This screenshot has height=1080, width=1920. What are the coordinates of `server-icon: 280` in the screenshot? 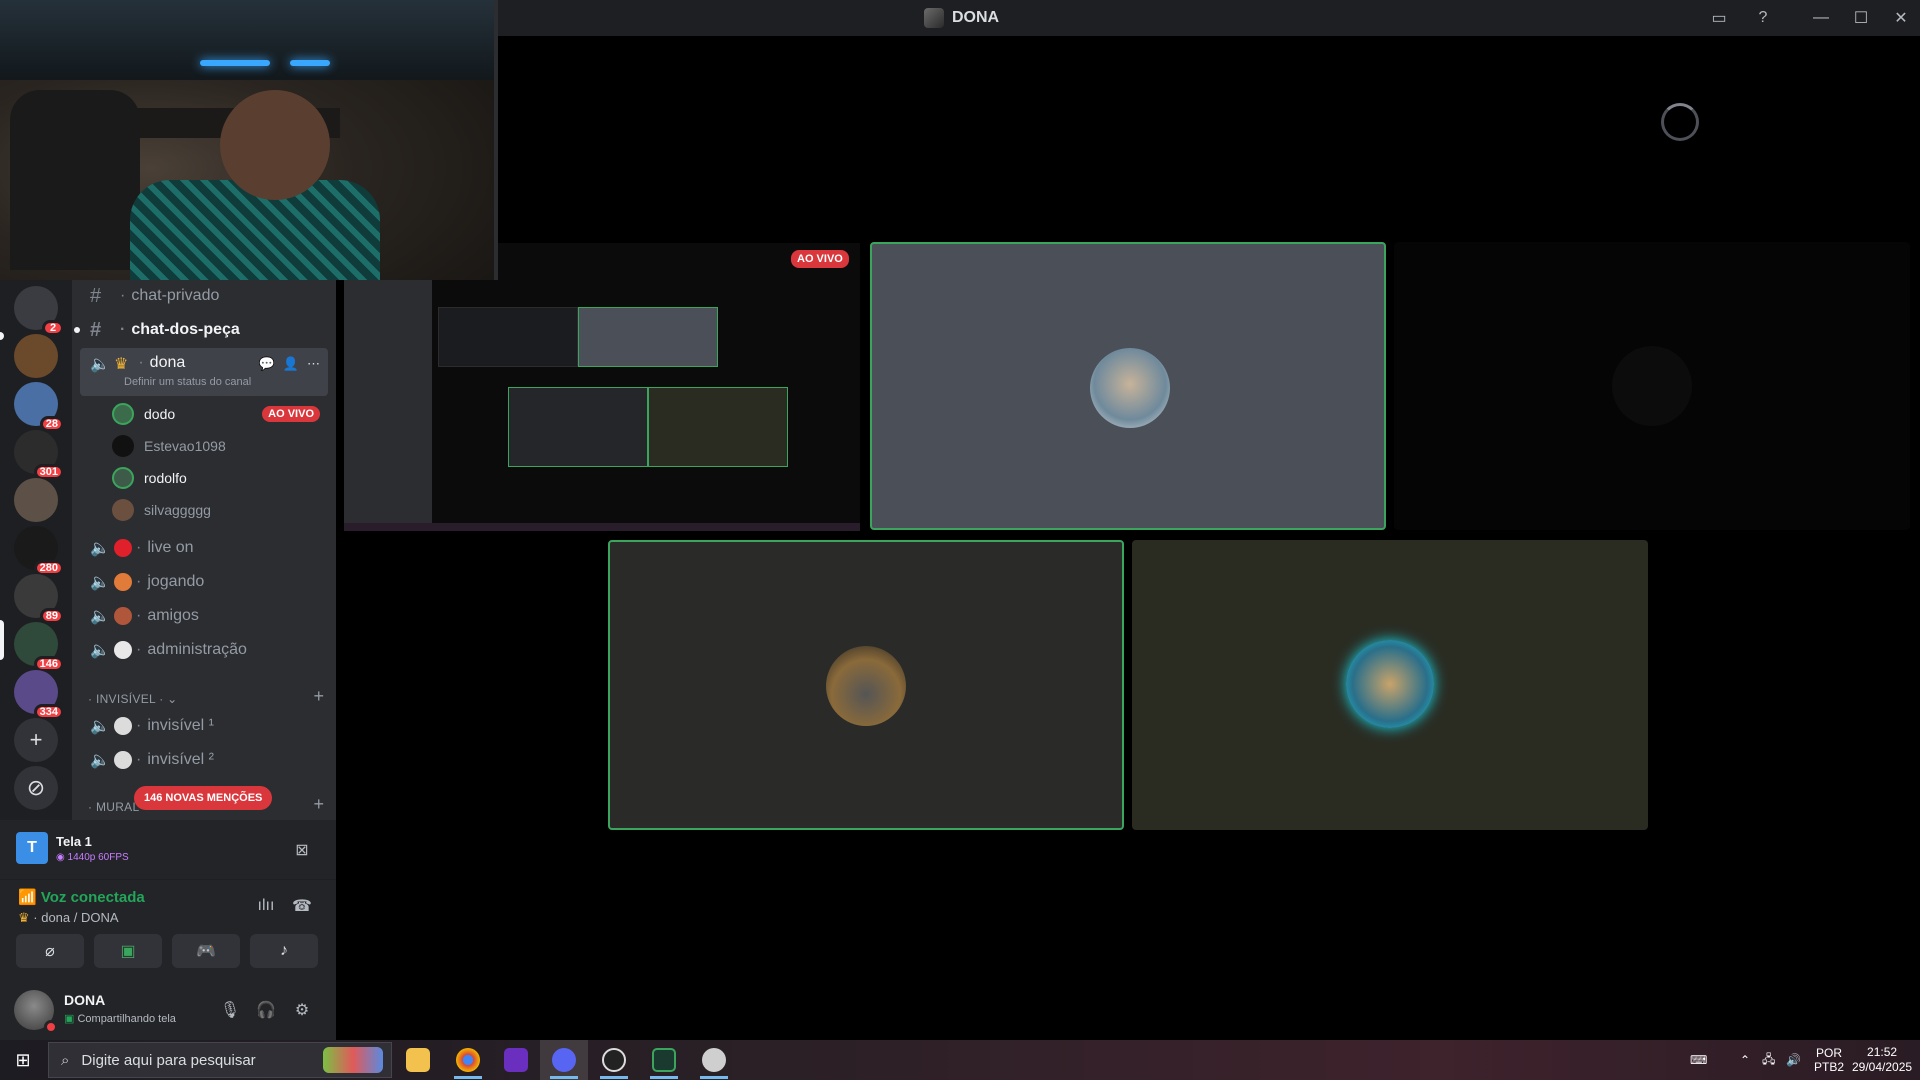 It's located at (39, 551).